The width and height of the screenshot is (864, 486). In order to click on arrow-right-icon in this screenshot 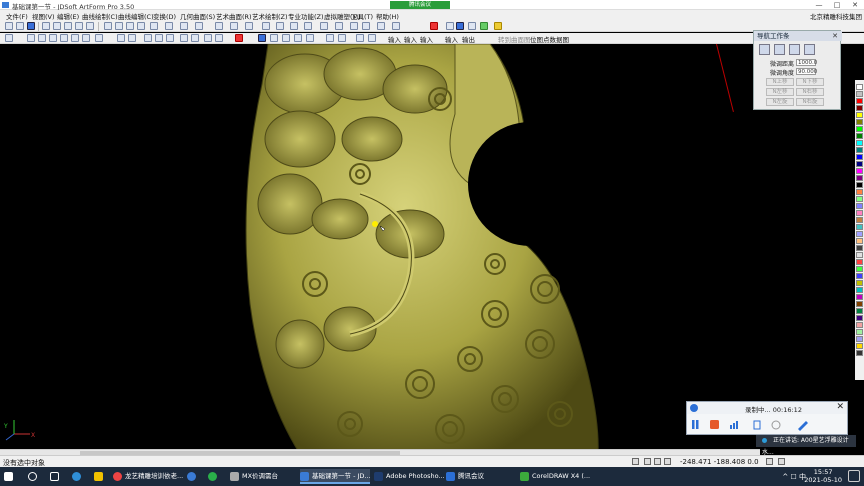, I will do `click(342, 38)`.